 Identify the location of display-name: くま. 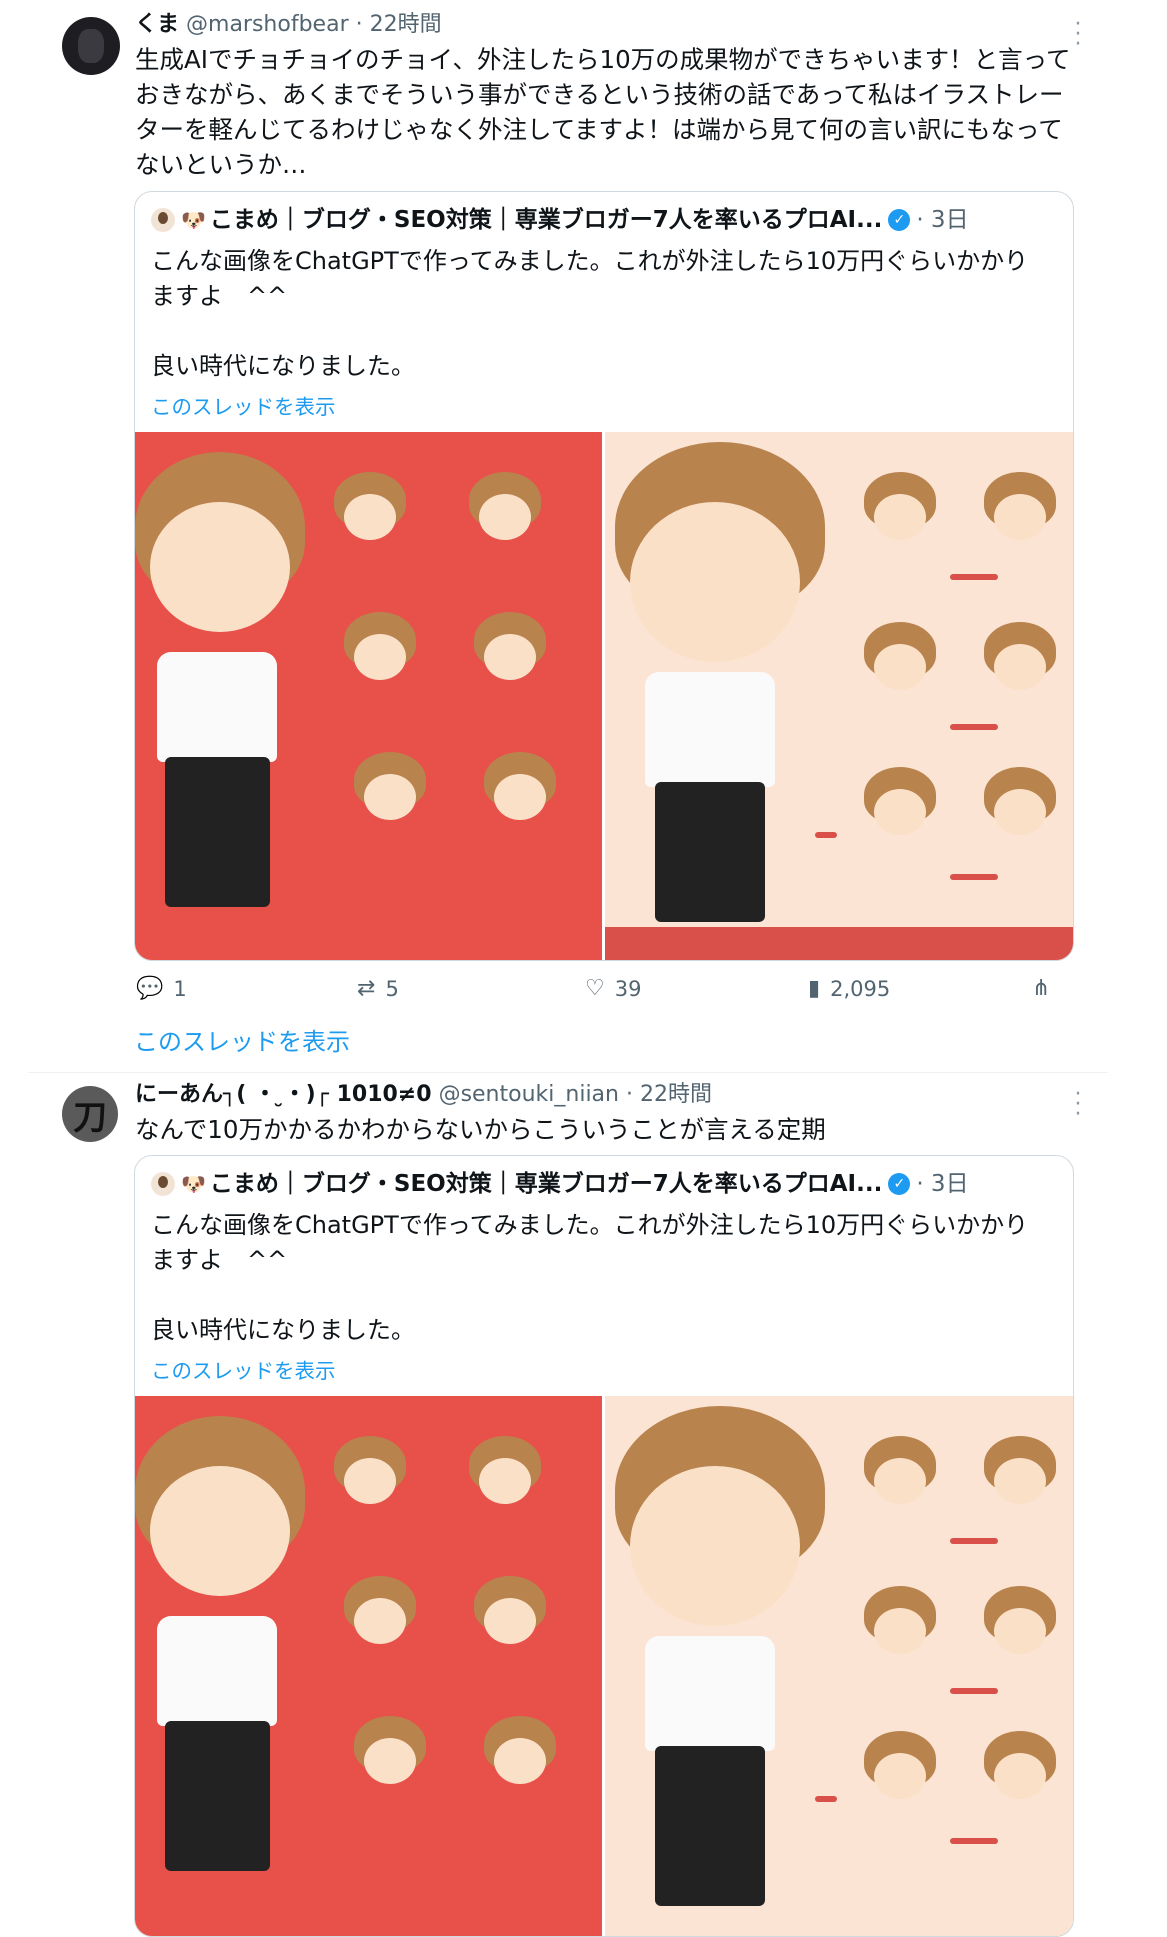
(157, 24).